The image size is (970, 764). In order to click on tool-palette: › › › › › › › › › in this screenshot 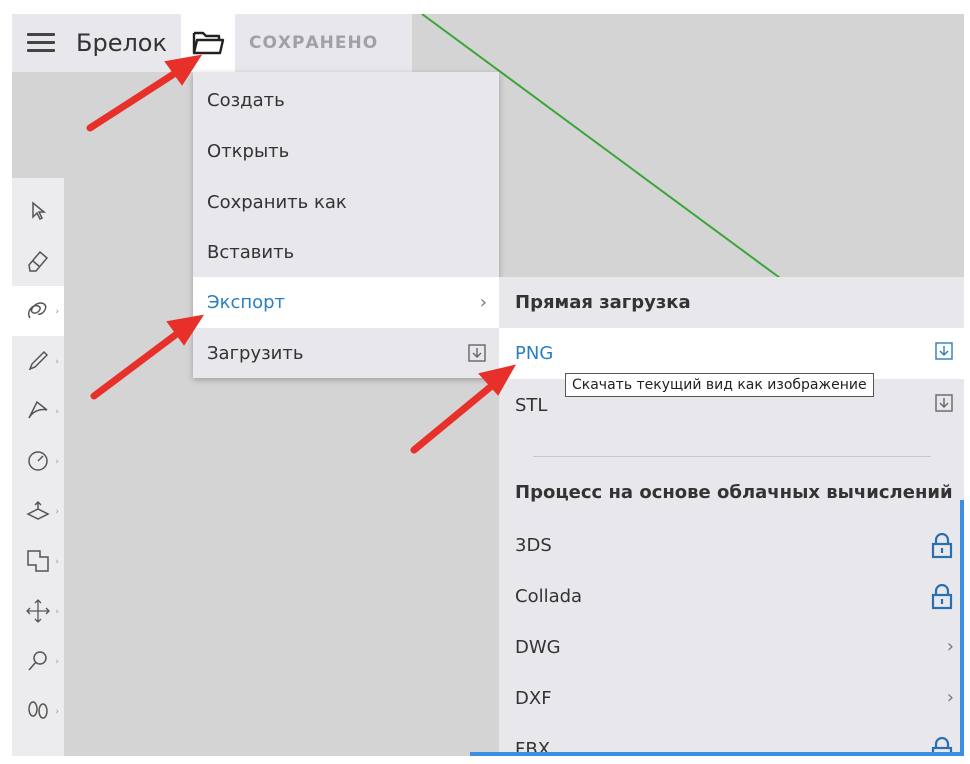, I will do `click(38, 467)`.